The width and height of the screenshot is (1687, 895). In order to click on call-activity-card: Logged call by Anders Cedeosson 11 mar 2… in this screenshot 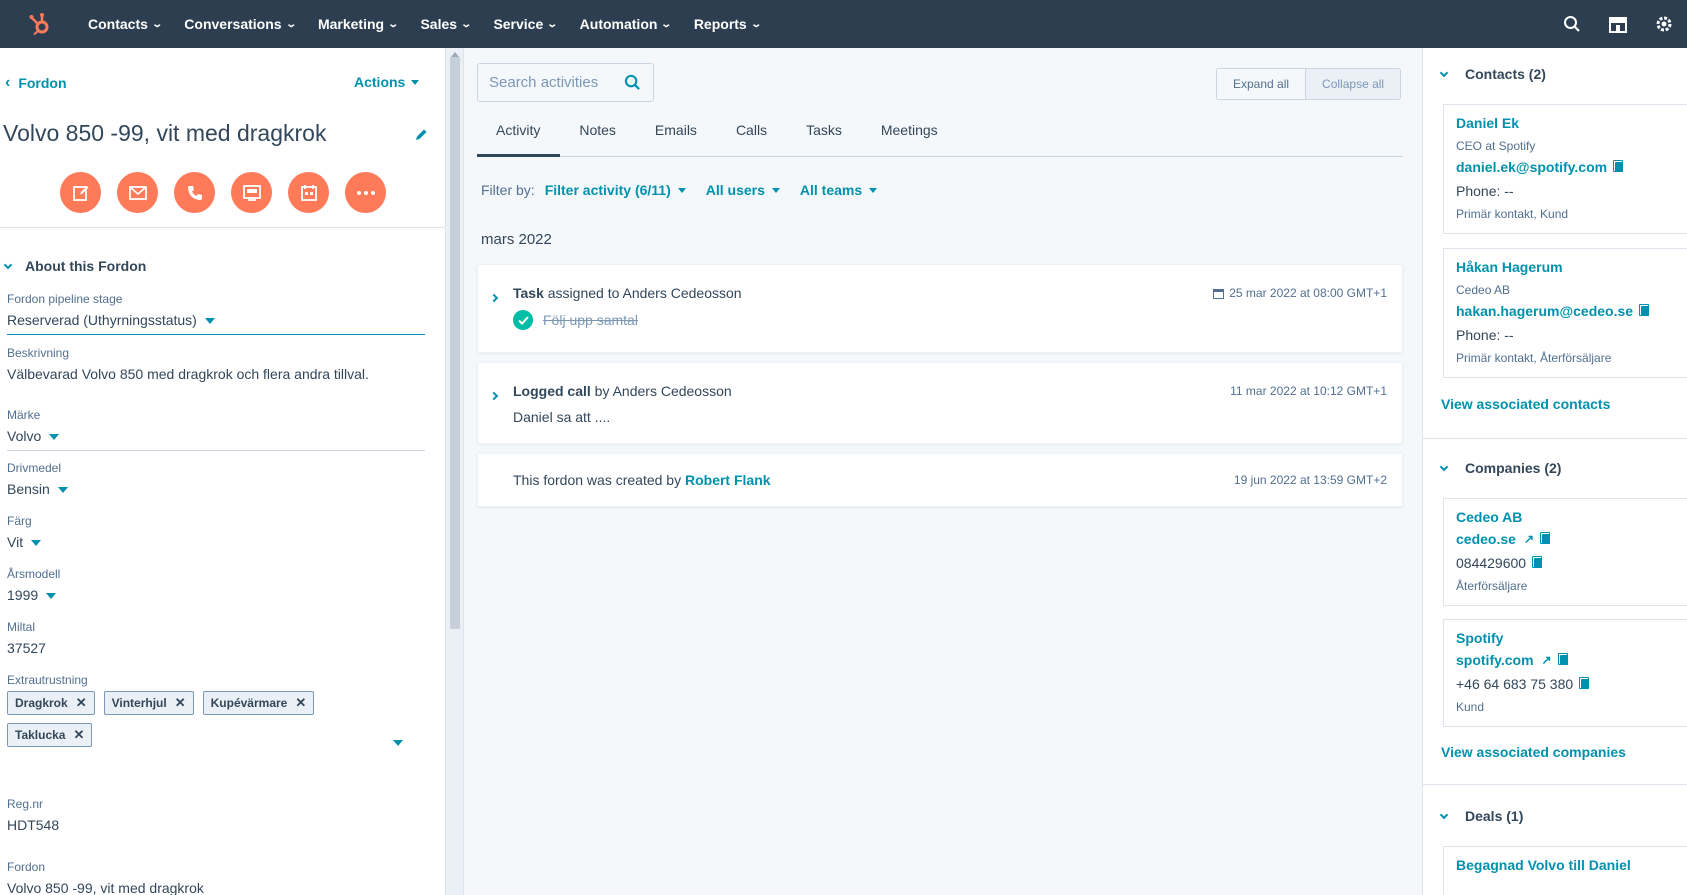, I will do `click(940, 403)`.